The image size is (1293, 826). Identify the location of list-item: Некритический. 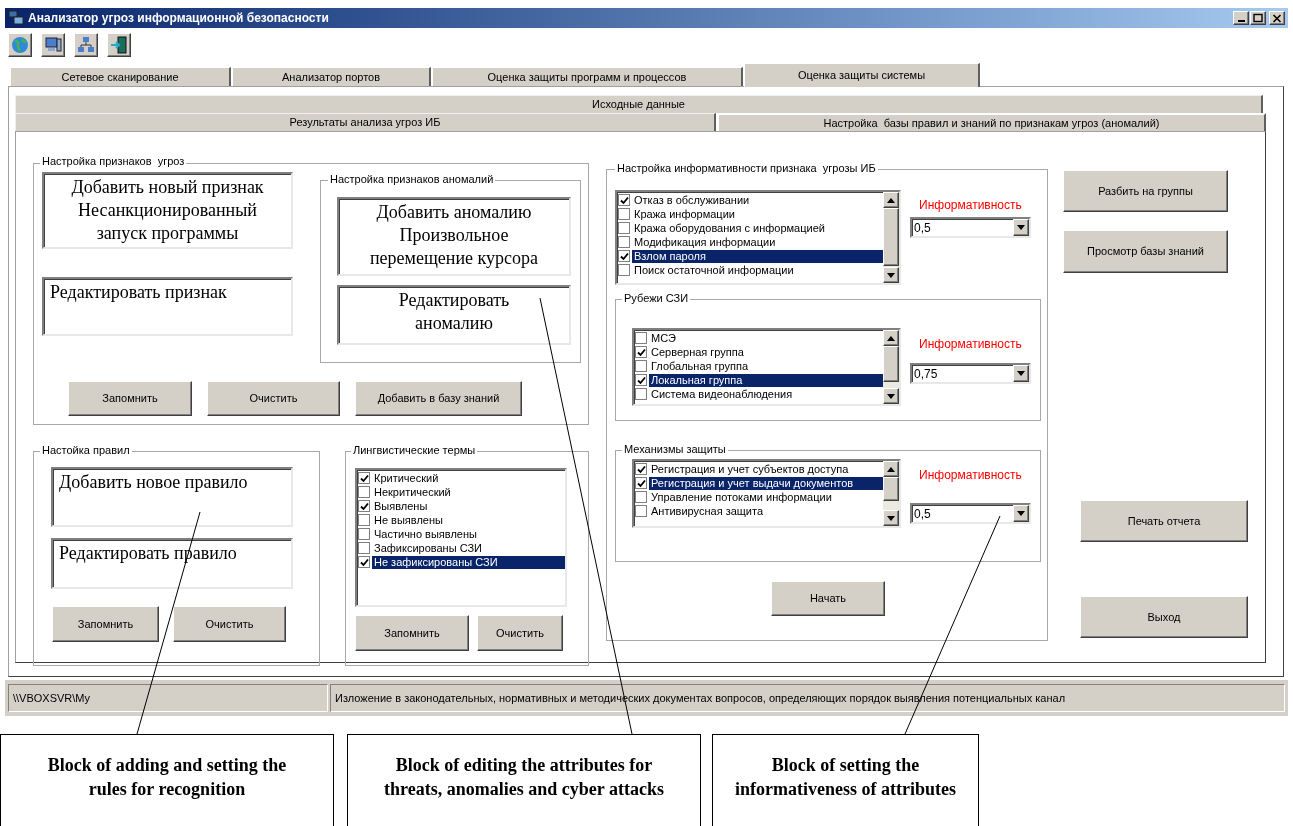
(468, 492).